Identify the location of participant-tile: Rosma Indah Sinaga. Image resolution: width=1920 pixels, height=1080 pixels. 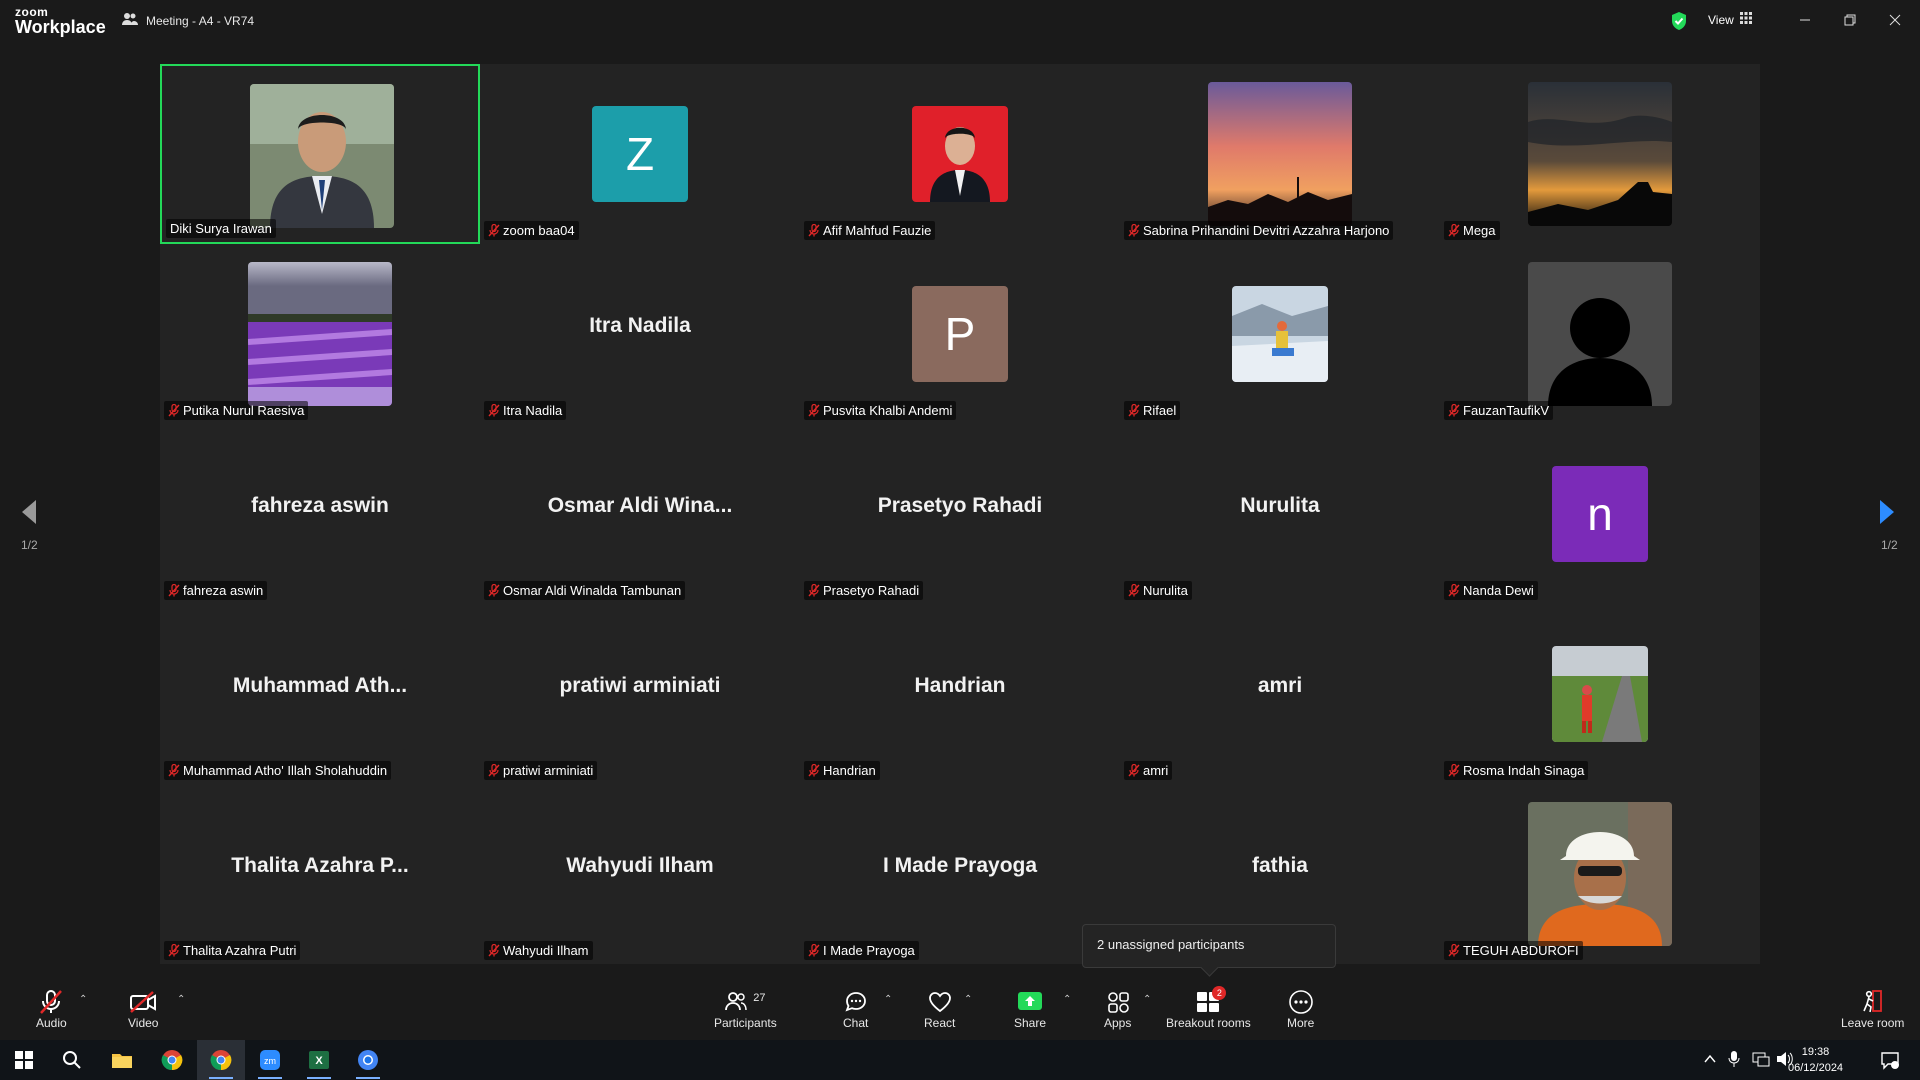
(1600, 694).